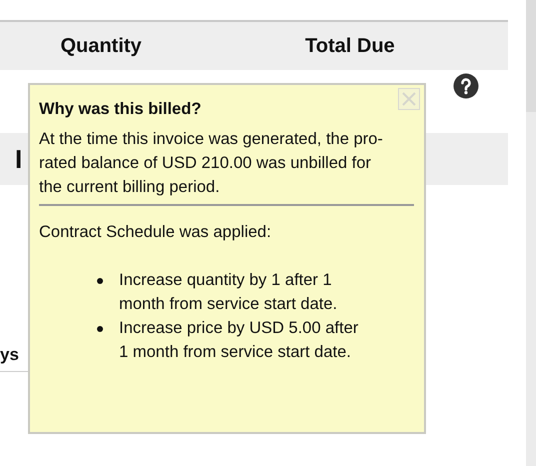  I want to click on schedule-title: Contract Schedule was applied:, so click(155, 232).